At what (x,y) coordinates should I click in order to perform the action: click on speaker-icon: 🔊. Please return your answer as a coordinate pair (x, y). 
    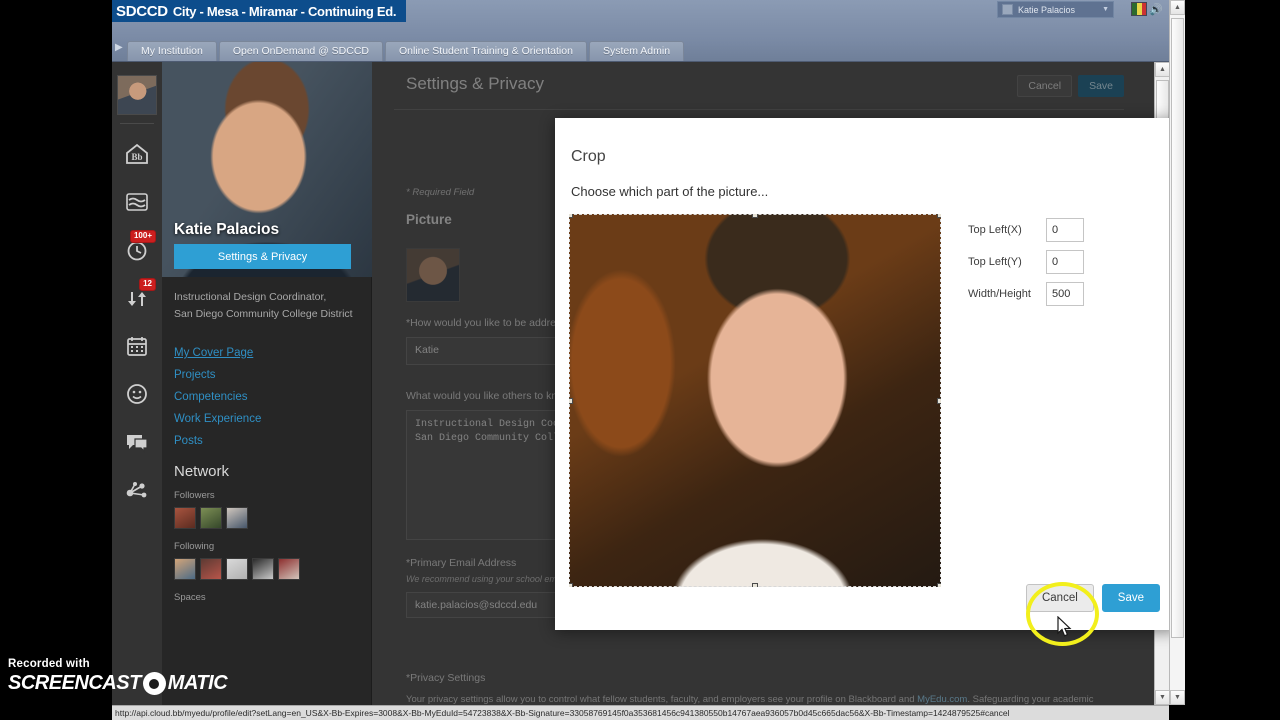
    Looking at the image, I should click on (1156, 9).